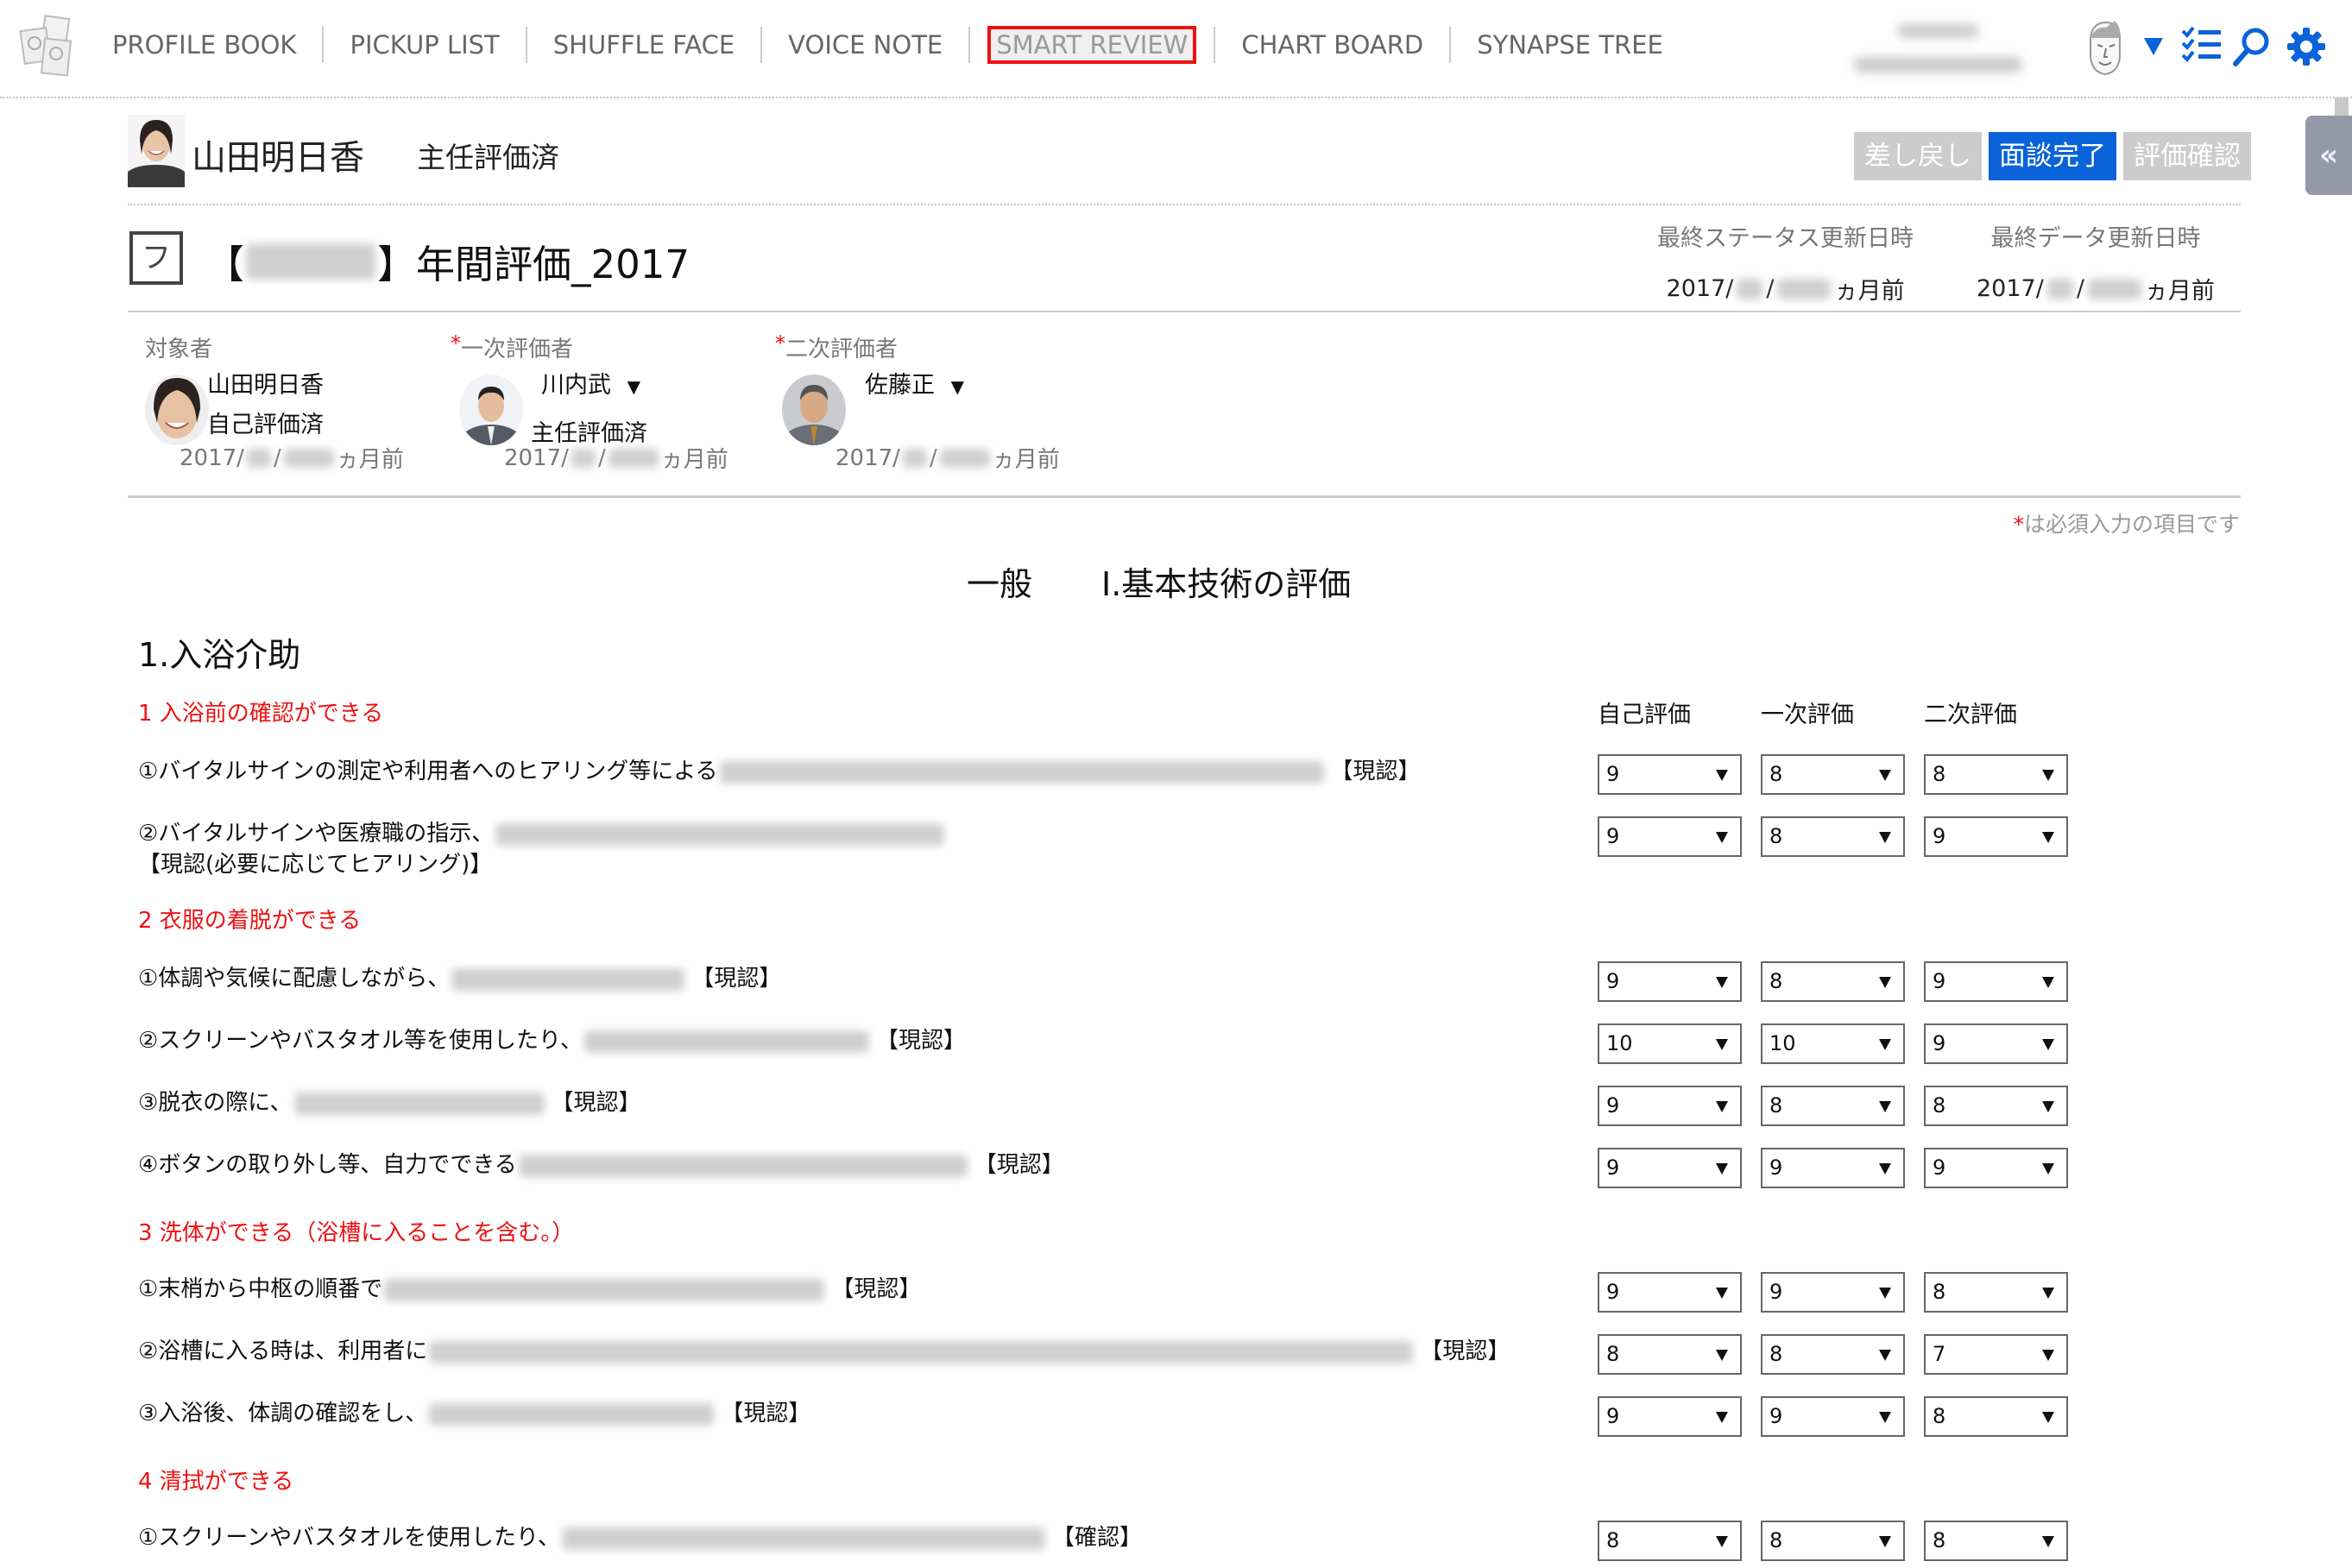  I want to click on evaluator-status: 自己評価済, so click(265, 425).